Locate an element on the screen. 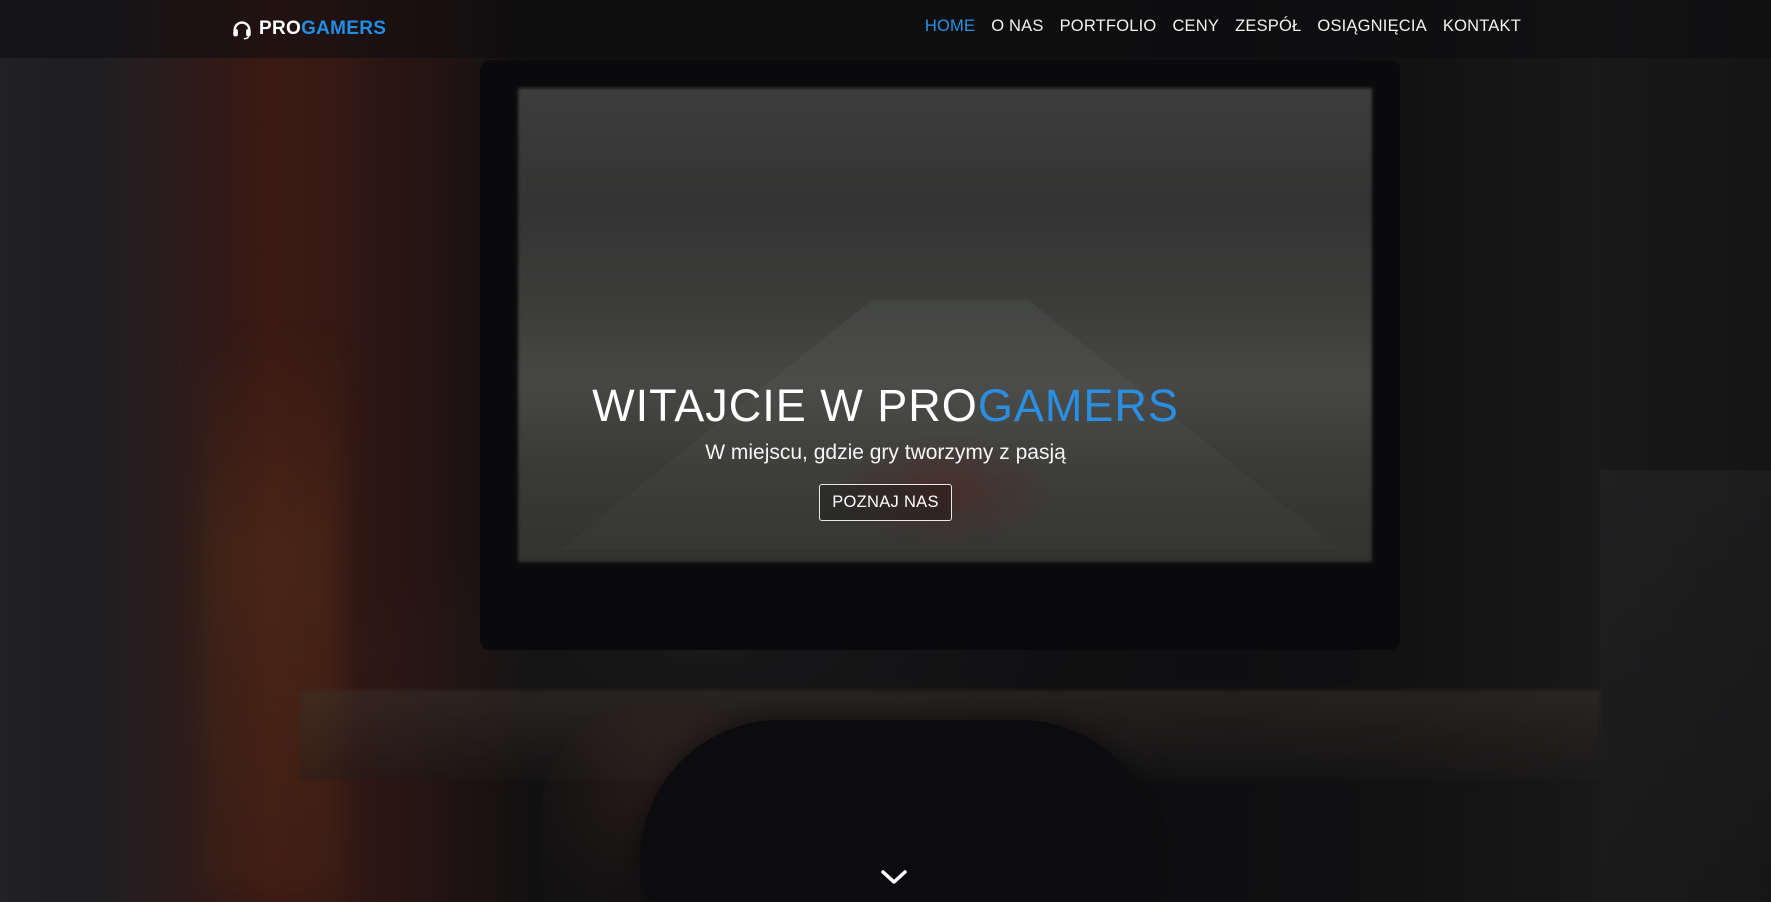 This screenshot has height=902, width=1771. nav-item-portfolio: PORTFOLIO is located at coordinates (1108, 26).